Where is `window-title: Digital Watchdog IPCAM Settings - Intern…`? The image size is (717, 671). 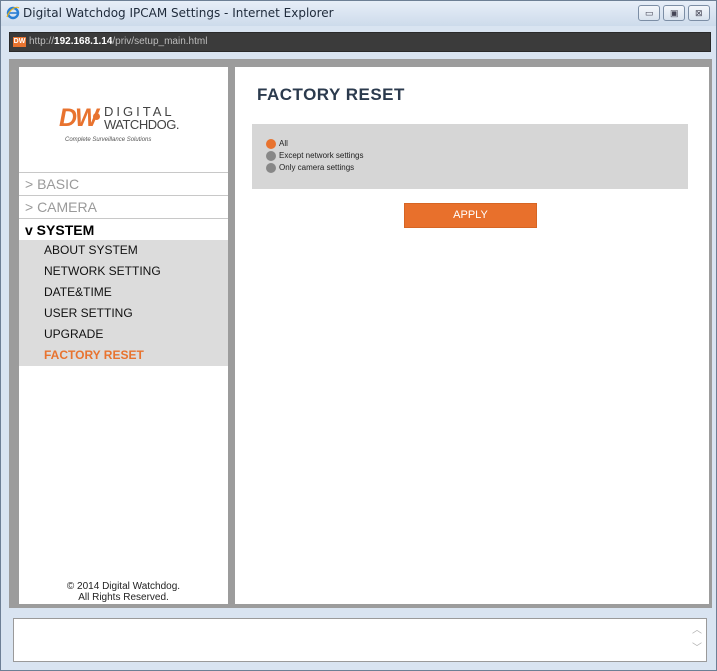
window-title: Digital Watchdog IPCAM Settings - Intern… is located at coordinates (178, 13).